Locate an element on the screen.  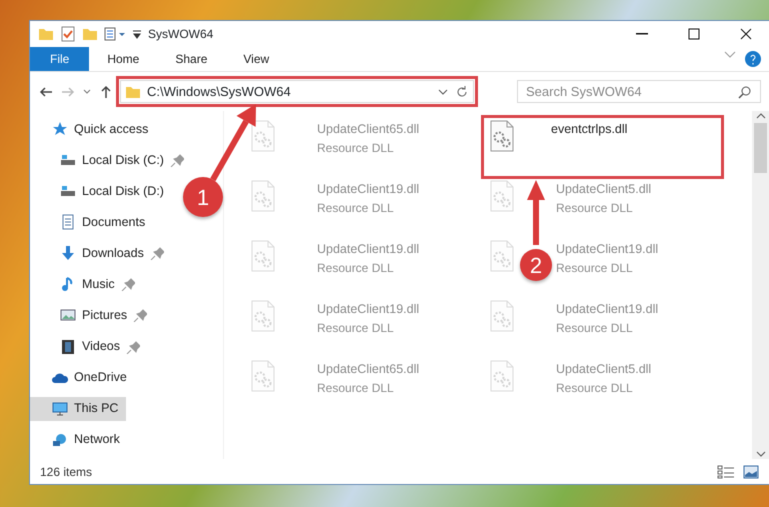
close-icon is located at coordinates (746, 34).